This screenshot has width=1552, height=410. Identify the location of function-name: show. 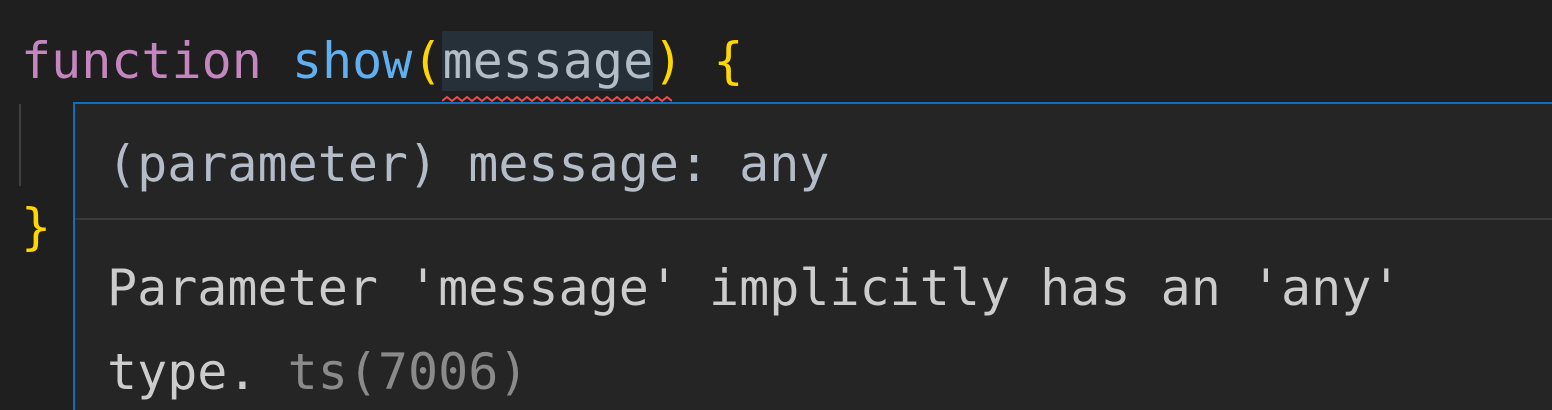
(352, 61).